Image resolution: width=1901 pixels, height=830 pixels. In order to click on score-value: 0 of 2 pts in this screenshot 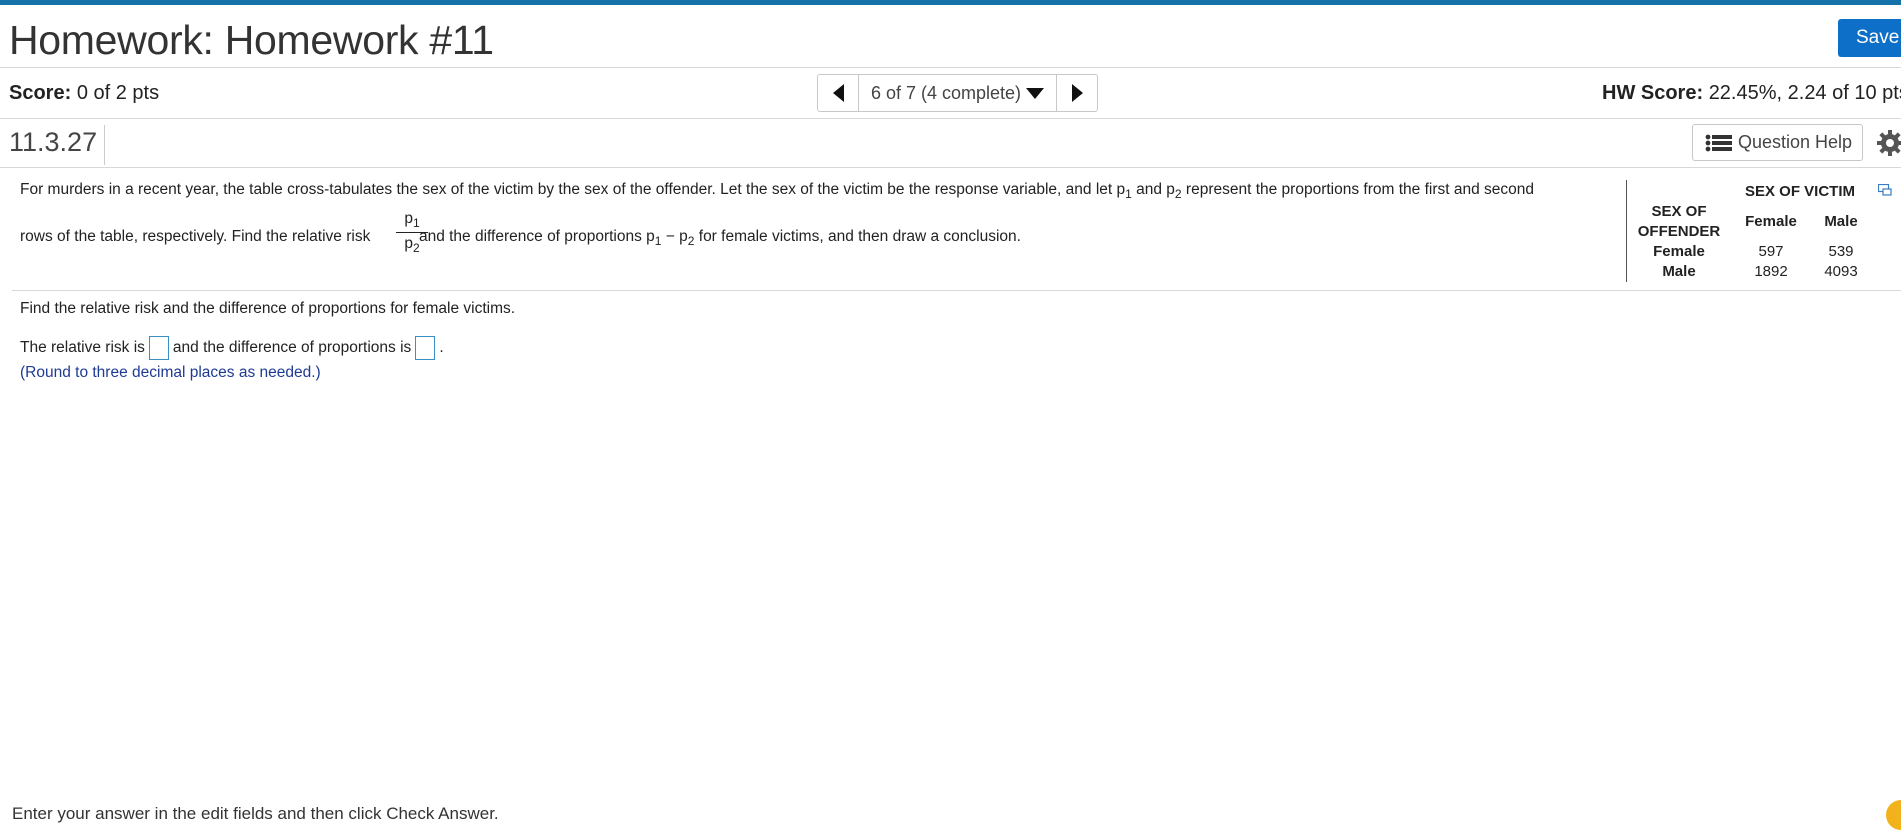, I will do `click(118, 93)`.